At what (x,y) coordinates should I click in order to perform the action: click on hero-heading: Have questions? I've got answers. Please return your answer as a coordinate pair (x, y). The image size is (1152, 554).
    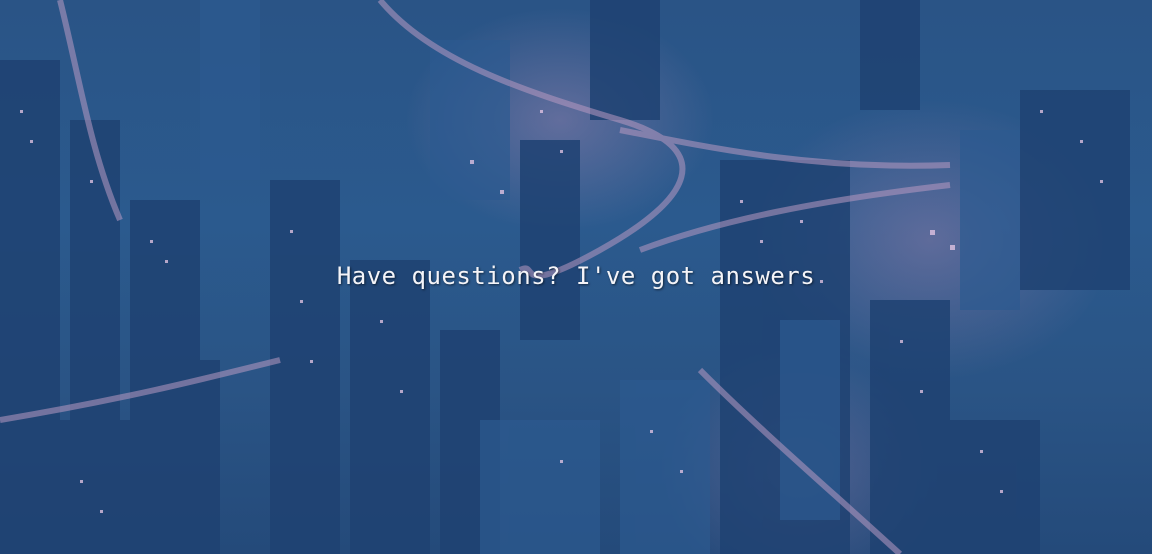
    Looking at the image, I should click on (576, 276).